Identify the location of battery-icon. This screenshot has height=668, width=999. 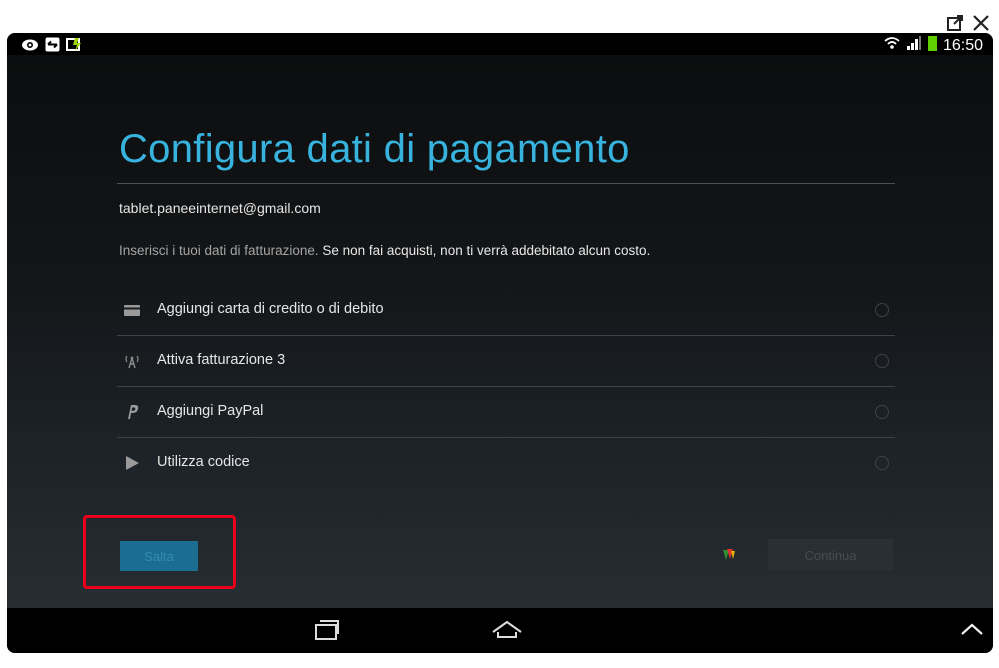
(932, 45).